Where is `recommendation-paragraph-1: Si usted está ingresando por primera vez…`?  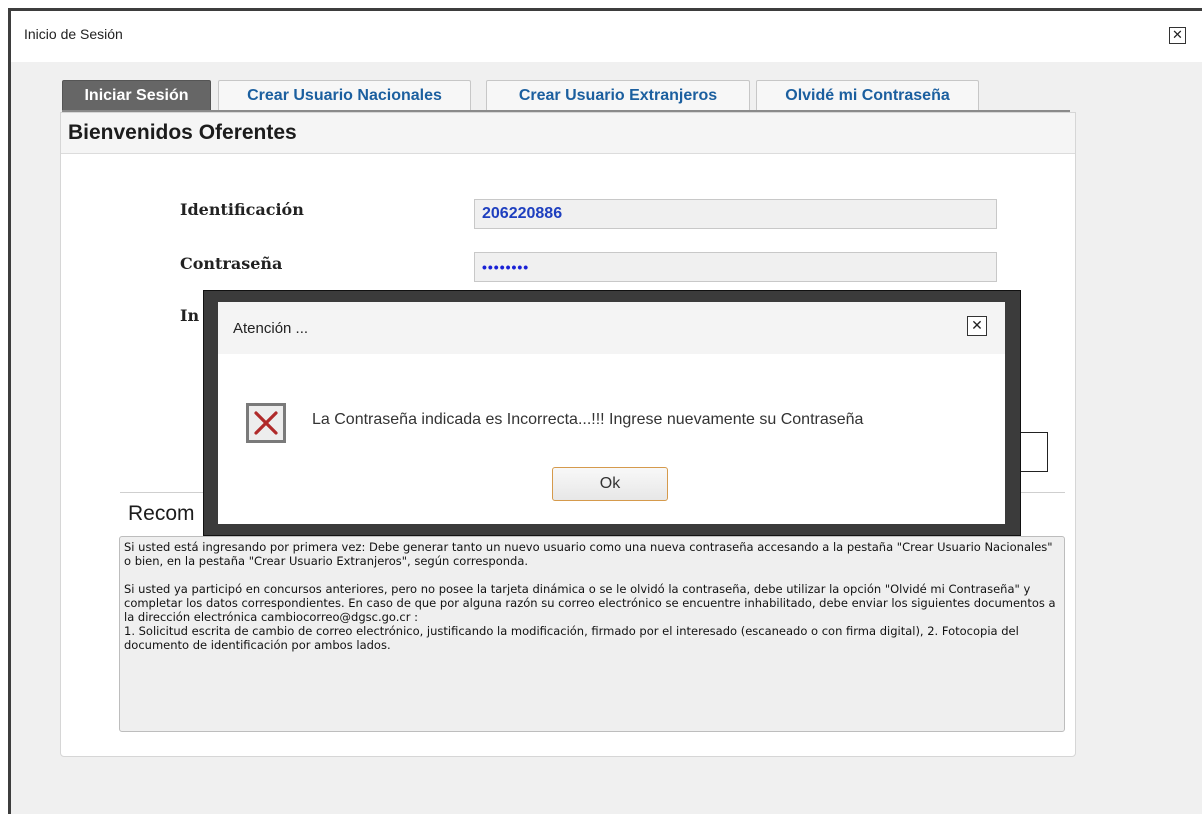 recommendation-paragraph-1: Si usted está ingresando por primera vez… is located at coordinates (588, 554).